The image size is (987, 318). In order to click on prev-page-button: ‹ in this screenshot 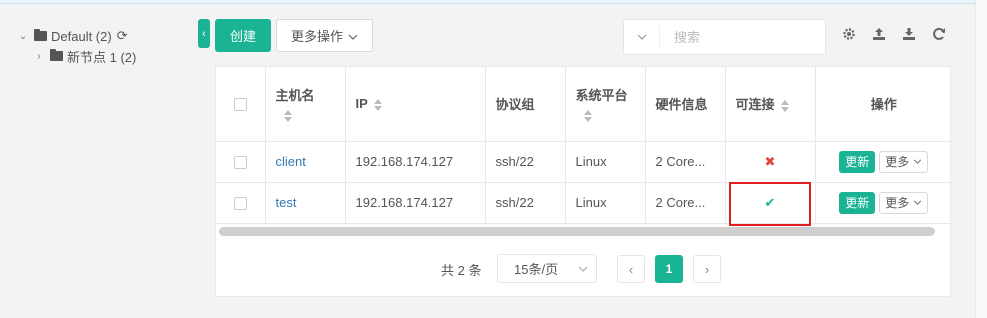, I will do `click(631, 269)`.